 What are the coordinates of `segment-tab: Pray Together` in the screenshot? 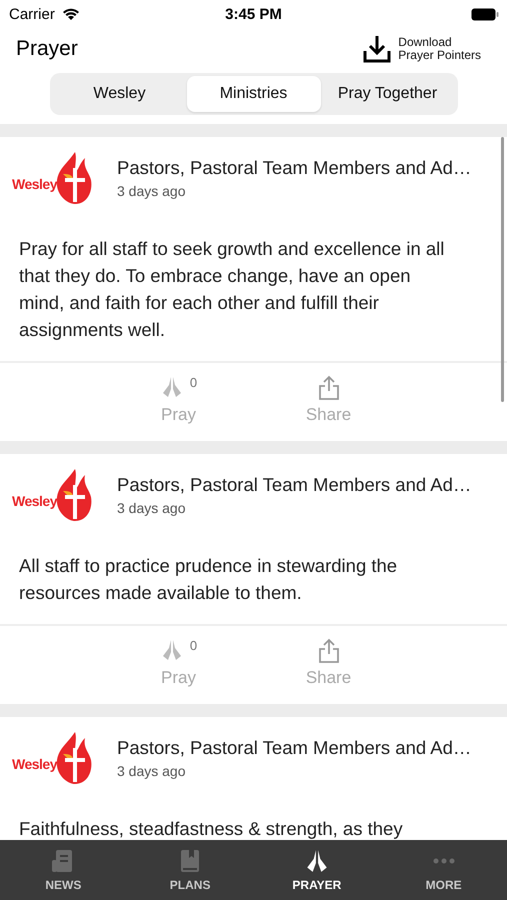 It's located at (387, 94).